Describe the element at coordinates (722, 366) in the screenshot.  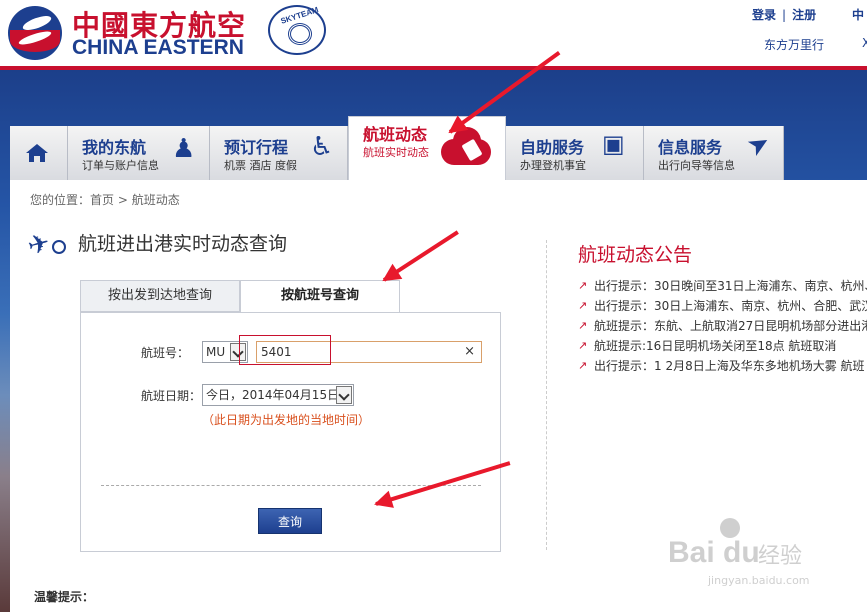
I see `notice-item: ↗ 出行提示：1 2月8日上海及华东多地机场大雾 航班` at that location.